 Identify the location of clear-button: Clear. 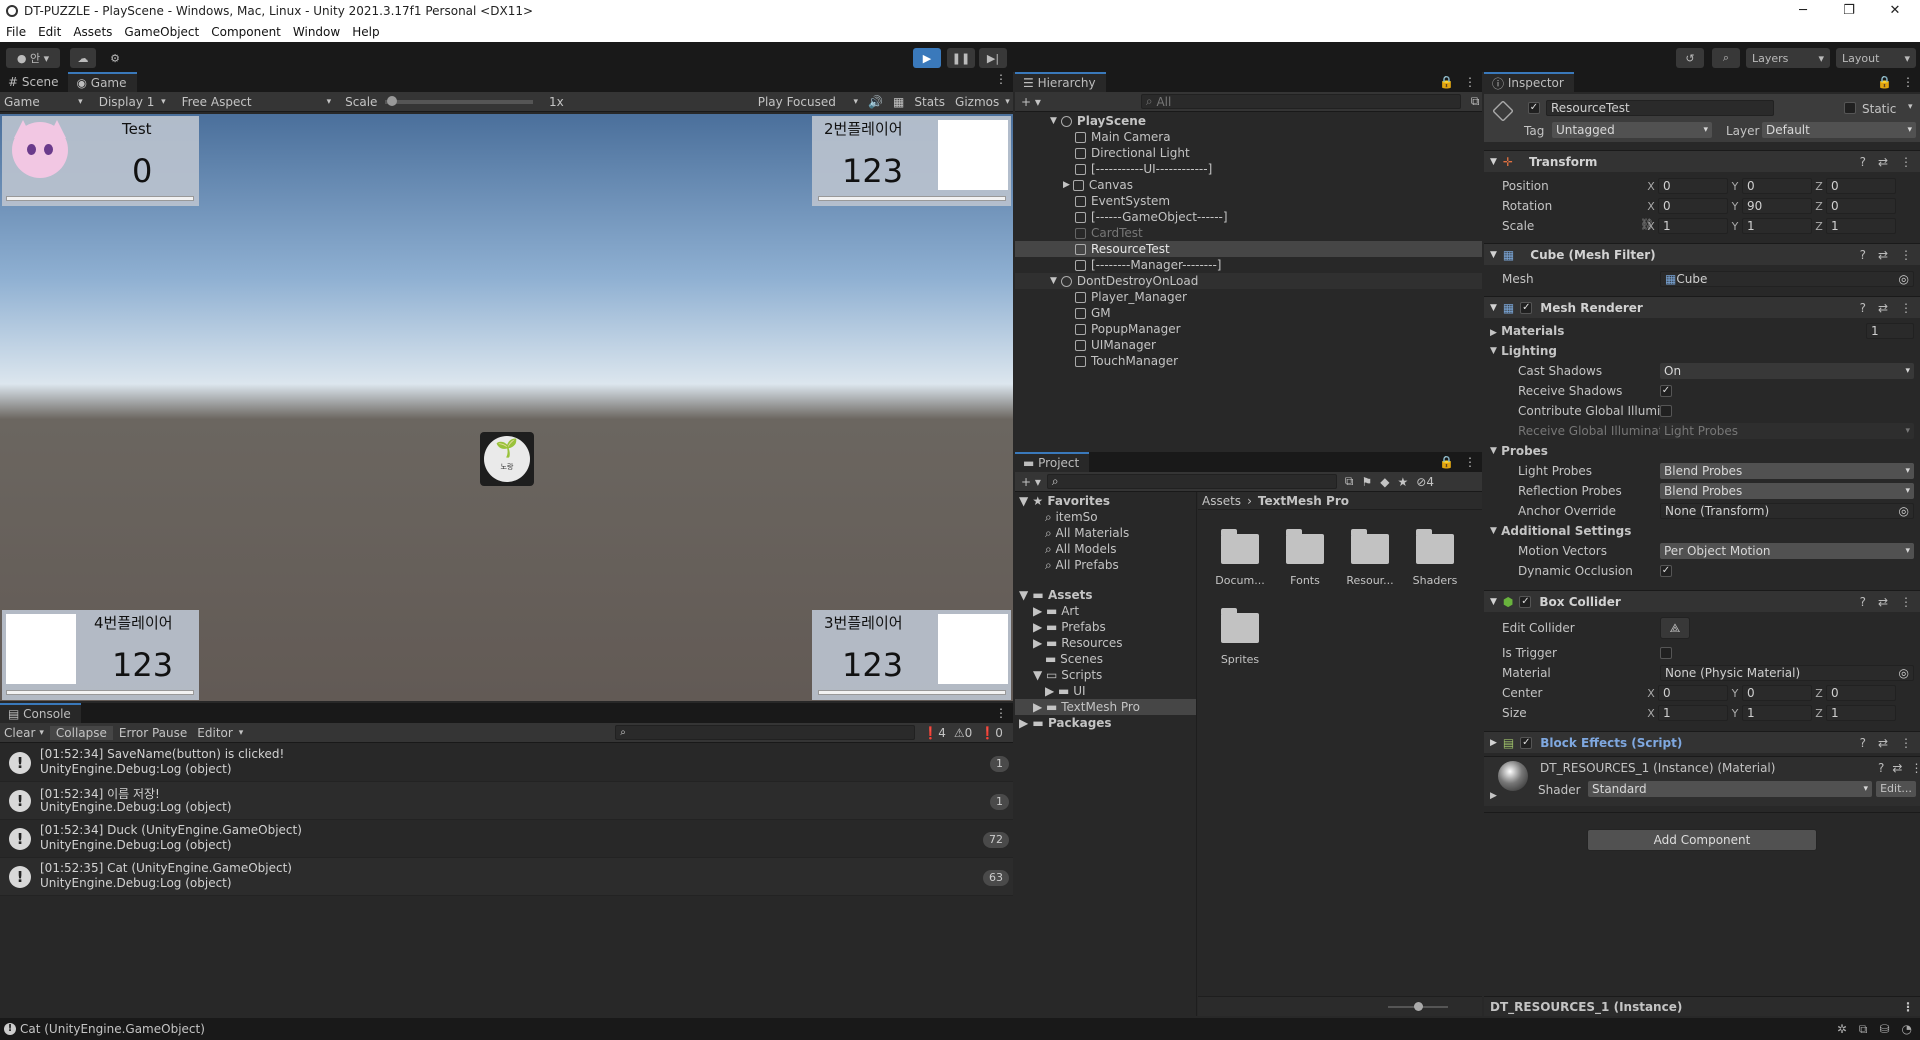
(19, 733).